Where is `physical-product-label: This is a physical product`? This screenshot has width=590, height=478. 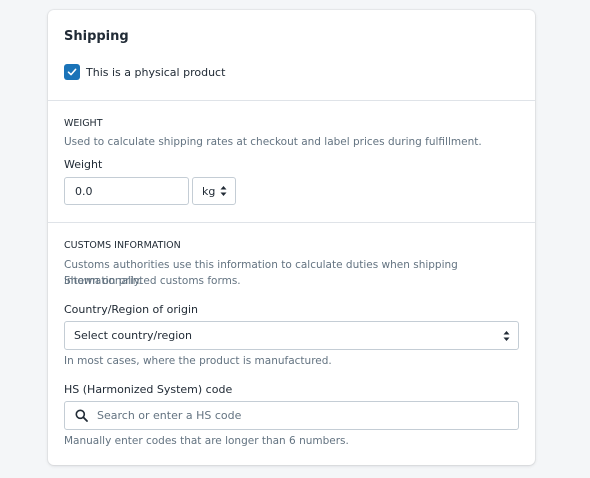 physical-product-label: This is a physical product is located at coordinates (156, 72).